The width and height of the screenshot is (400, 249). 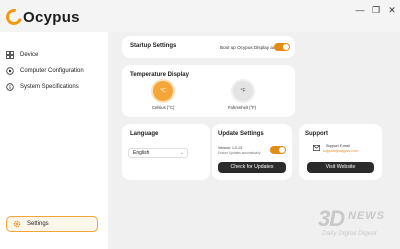 I want to click on sidebar-item-settings: Settings, so click(x=52, y=224).